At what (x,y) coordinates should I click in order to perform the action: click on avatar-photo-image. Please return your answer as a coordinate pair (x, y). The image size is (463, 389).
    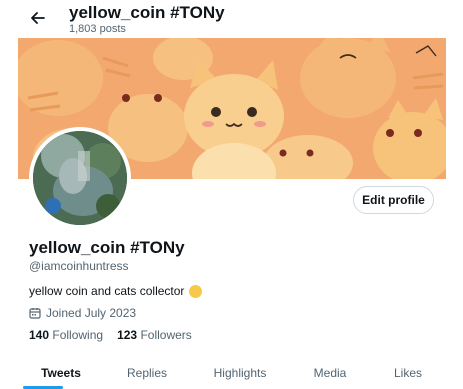
    Looking at the image, I should click on (80, 178).